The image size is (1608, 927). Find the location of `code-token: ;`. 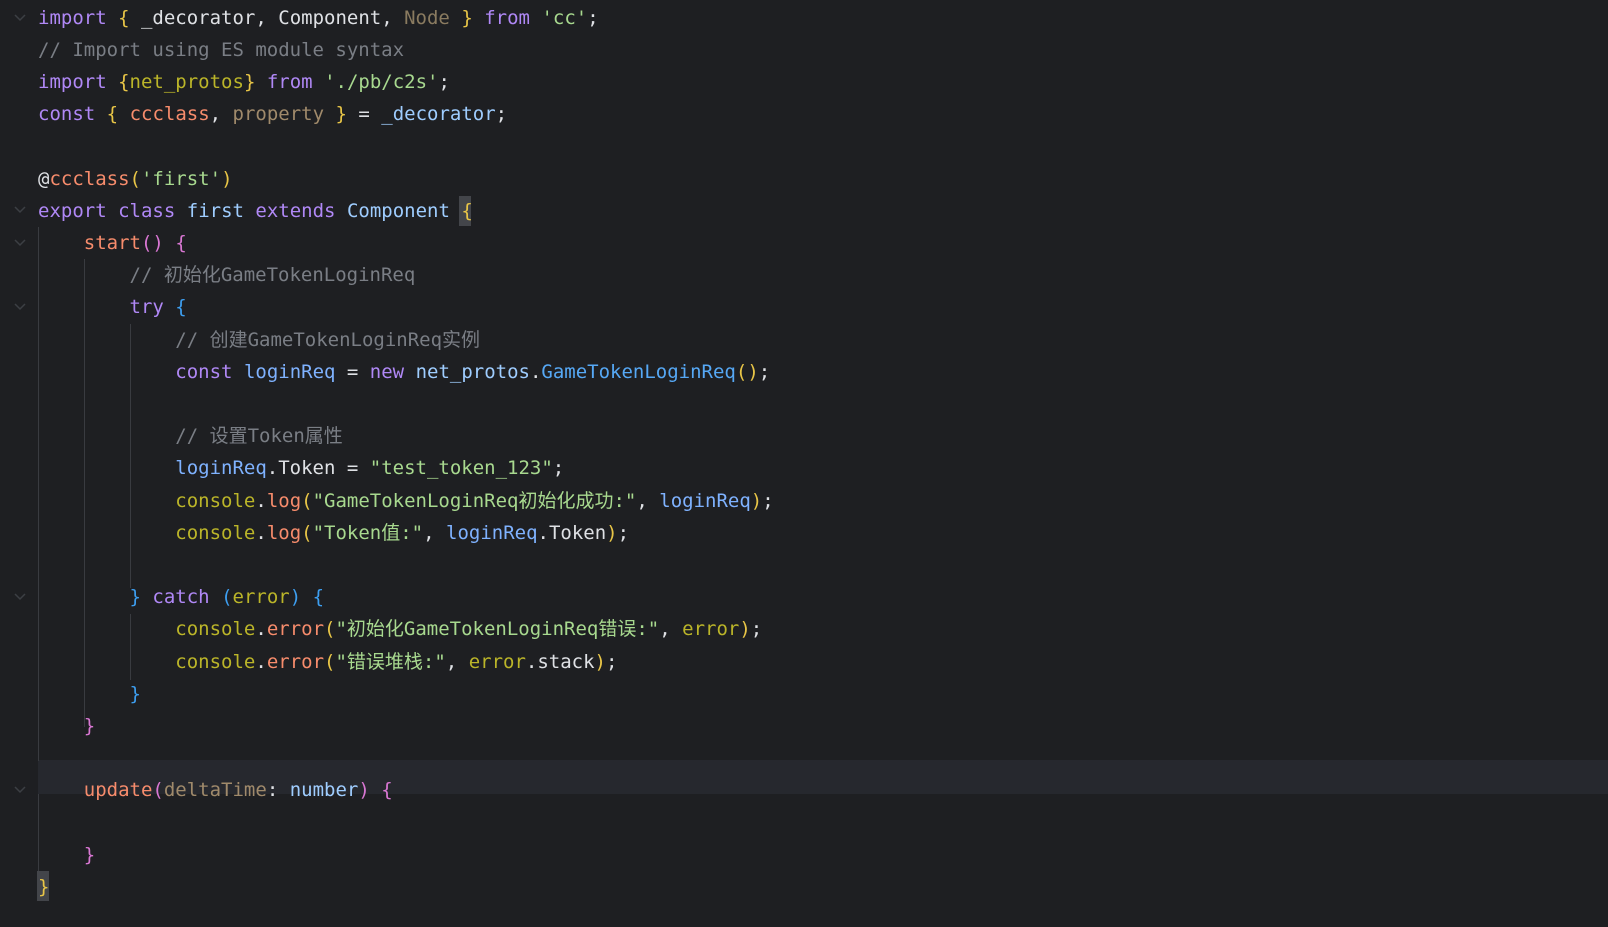

code-token: ; is located at coordinates (764, 371).